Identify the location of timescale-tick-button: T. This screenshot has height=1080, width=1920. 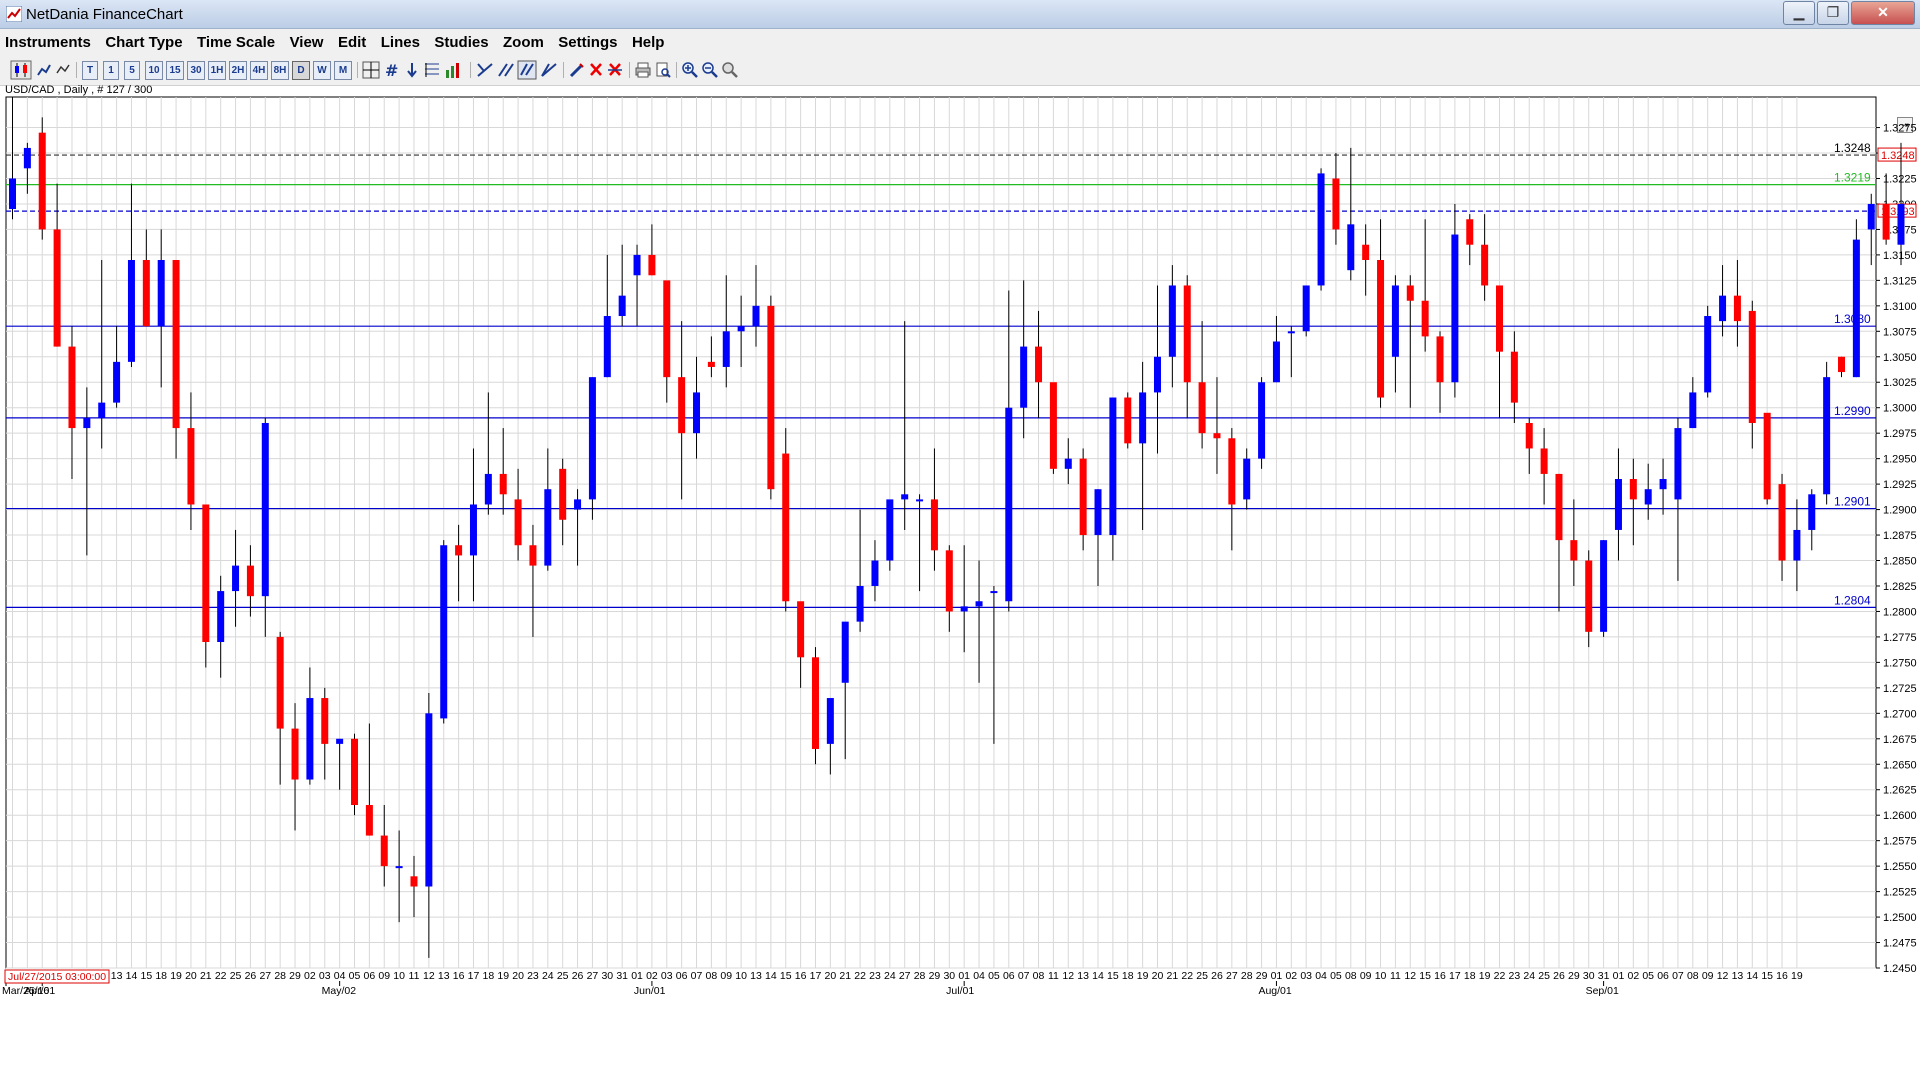
(90, 70).